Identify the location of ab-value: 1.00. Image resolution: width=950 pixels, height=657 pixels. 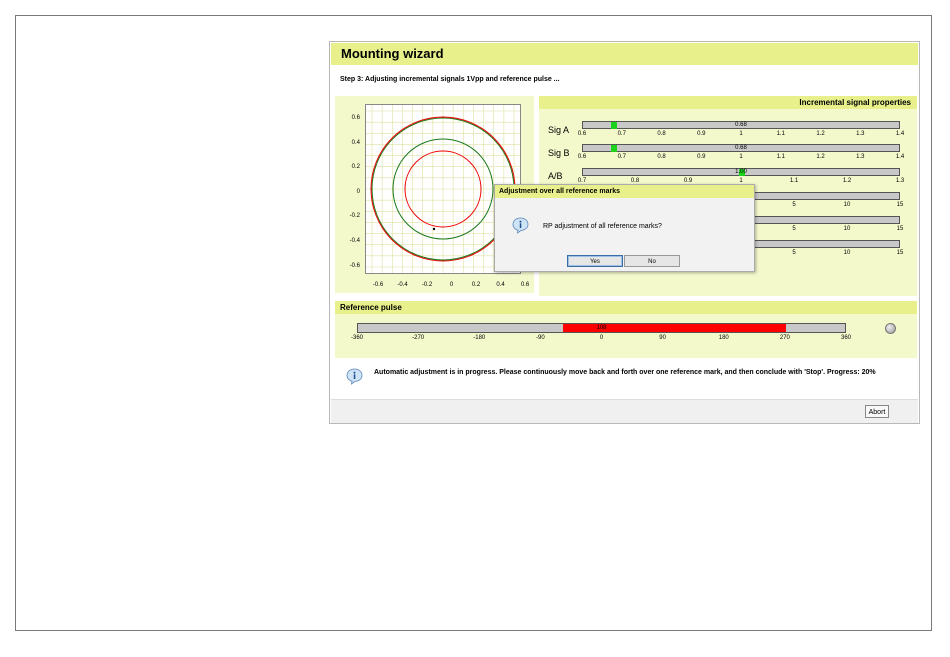
(741, 172).